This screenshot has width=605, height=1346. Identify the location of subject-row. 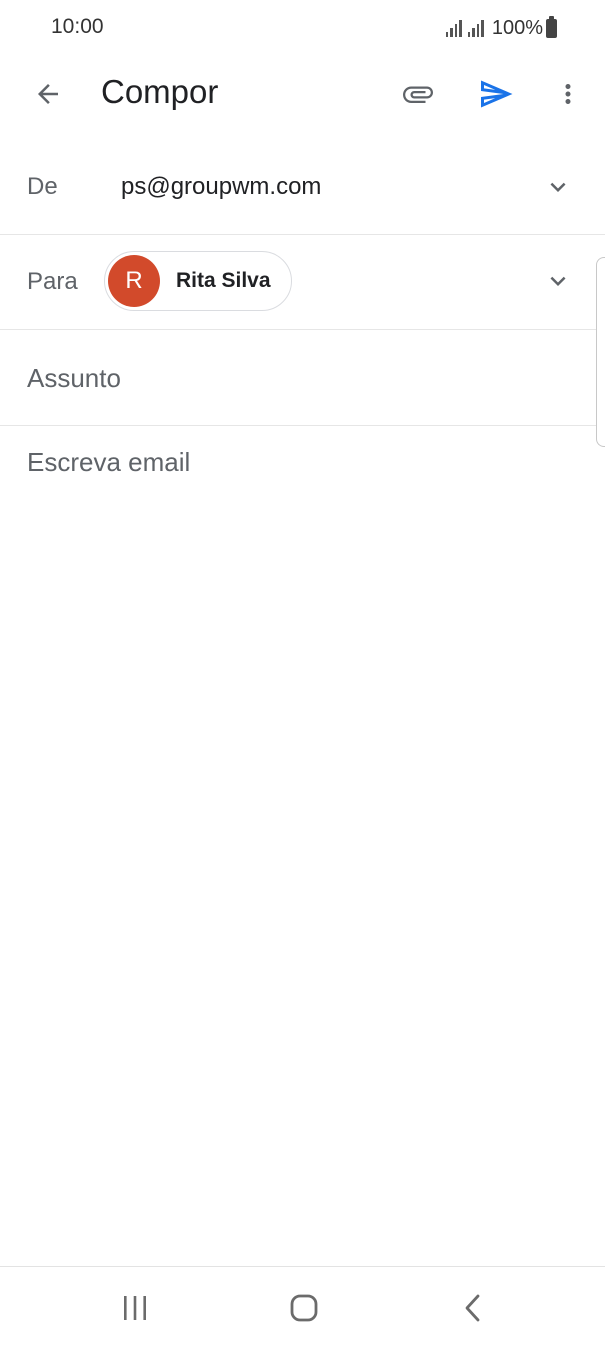
(302, 378).